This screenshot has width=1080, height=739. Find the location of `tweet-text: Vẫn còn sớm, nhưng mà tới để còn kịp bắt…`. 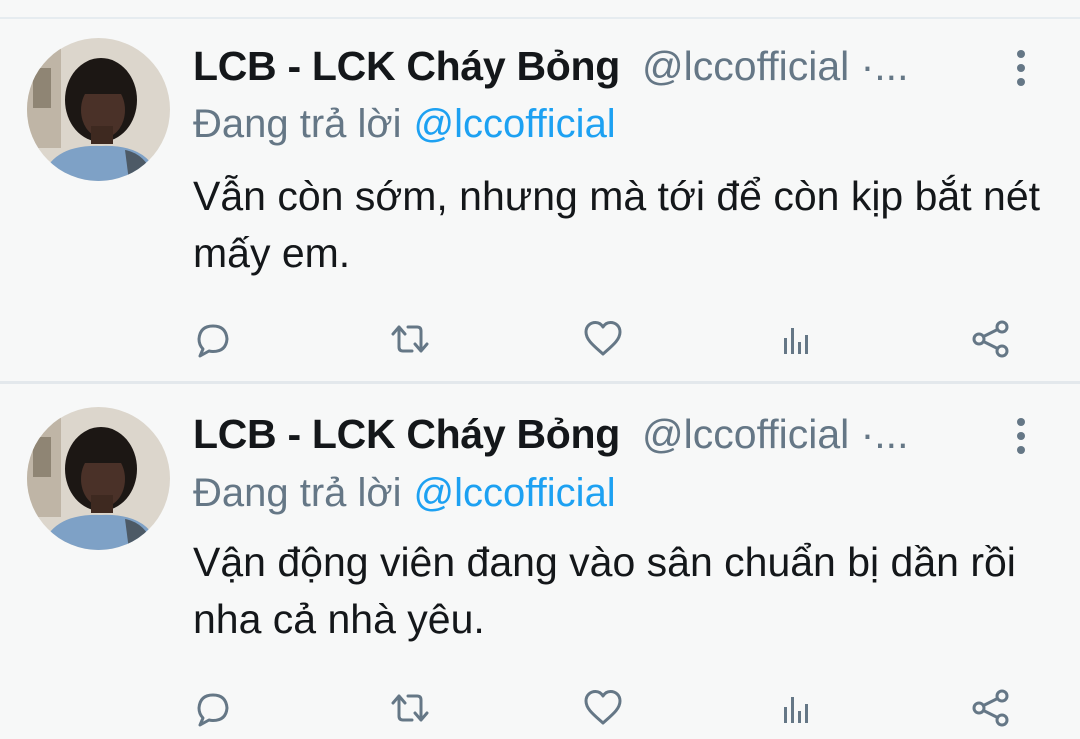

tweet-text: Vẫn còn sớm, nhưng mà tới để còn kịp bắt… is located at coordinates (617, 224).